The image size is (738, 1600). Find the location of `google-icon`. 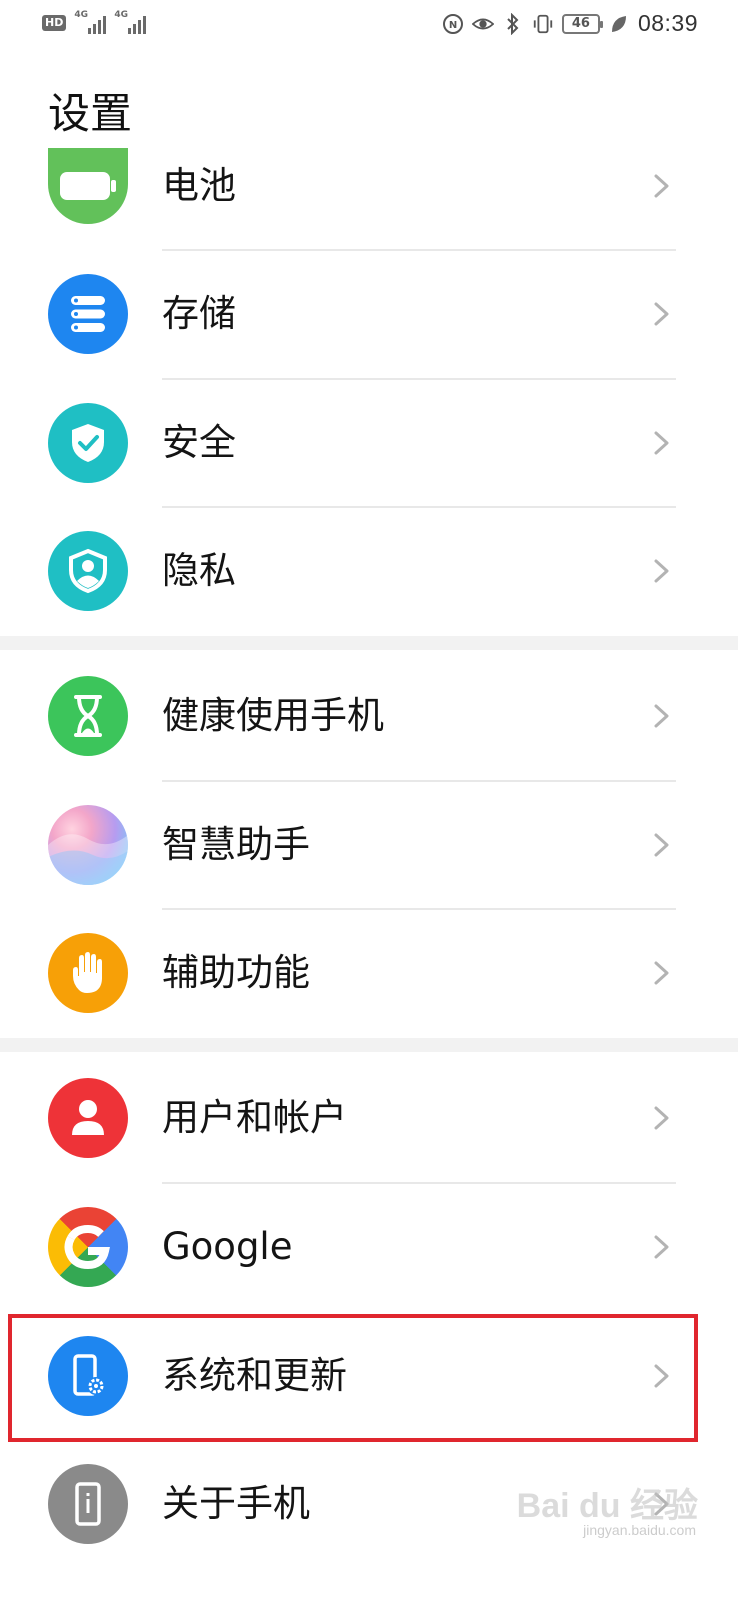

google-icon is located at coordinates (88, 1247).